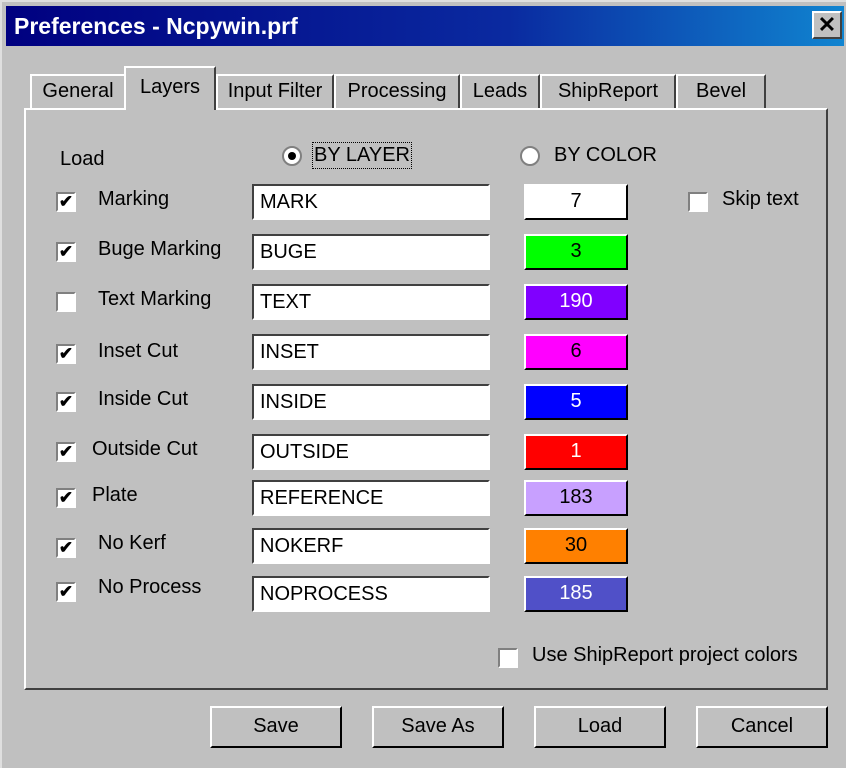 The height and width of the screenshot is (768, 846). What do you see at coordinates (438, 727) in the screenshot?
I see `save-as-button: Save As` at bounding box center [438, 727].